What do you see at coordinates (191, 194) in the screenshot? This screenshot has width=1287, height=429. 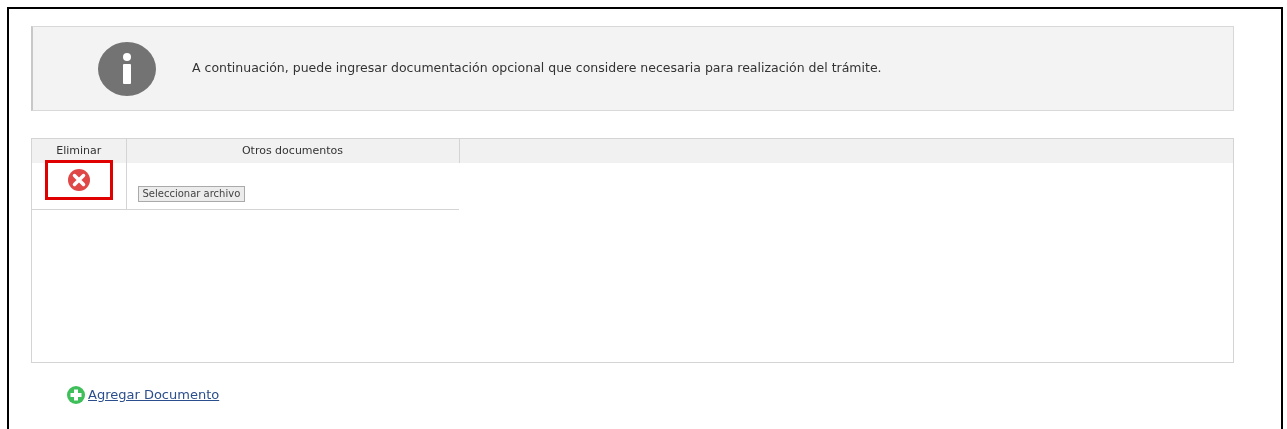 I see `file-select-button: Seleccionar archivo` at bounding box center [191, 194].